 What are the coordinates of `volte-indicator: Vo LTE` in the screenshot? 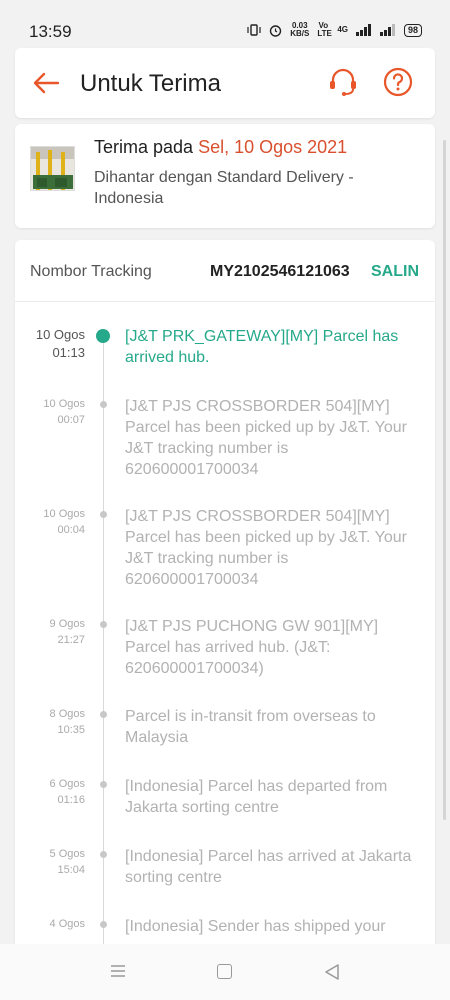 It's located at (324, 29).